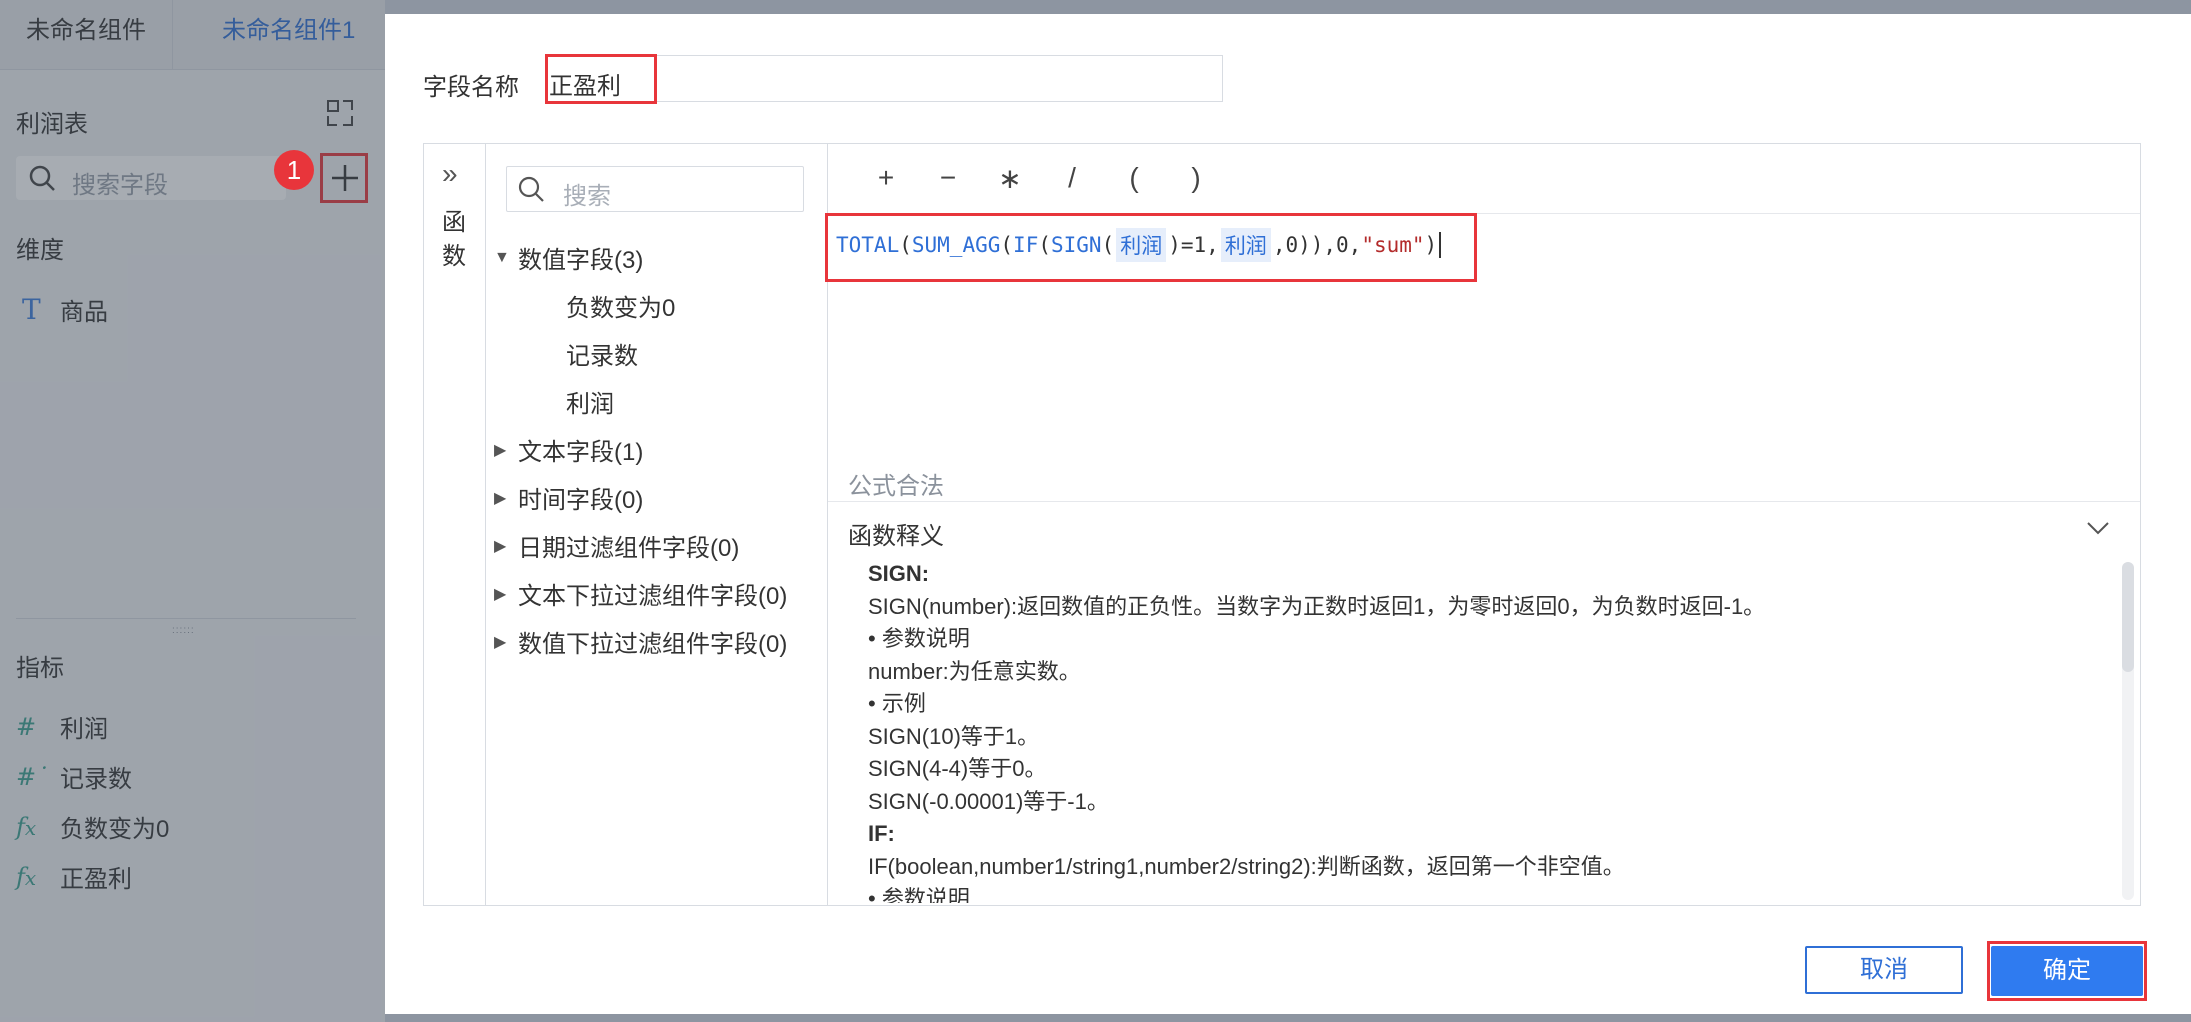 This screenshot has width=2191, height=1022. Describe the element at coordinates (1076, 245) in the screenshot. I see `formula-function: SIGN` at that location.